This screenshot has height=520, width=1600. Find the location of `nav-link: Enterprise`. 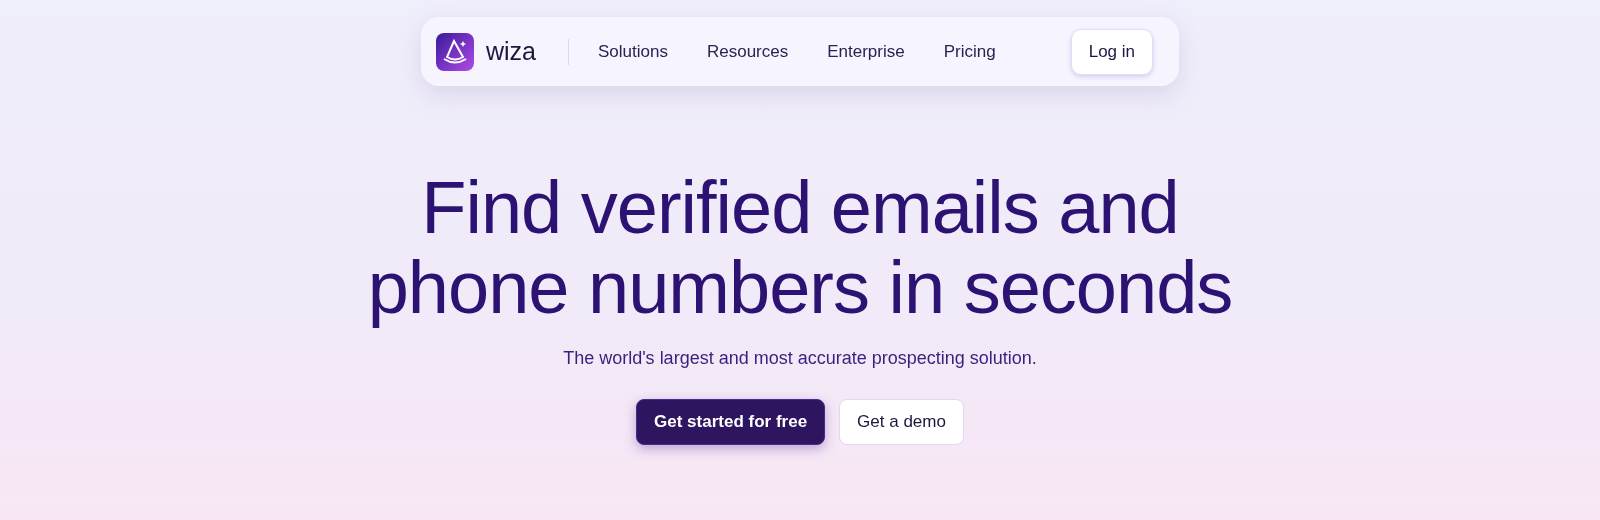

nav-link: Enterprise is located at coordinates (866, 51).